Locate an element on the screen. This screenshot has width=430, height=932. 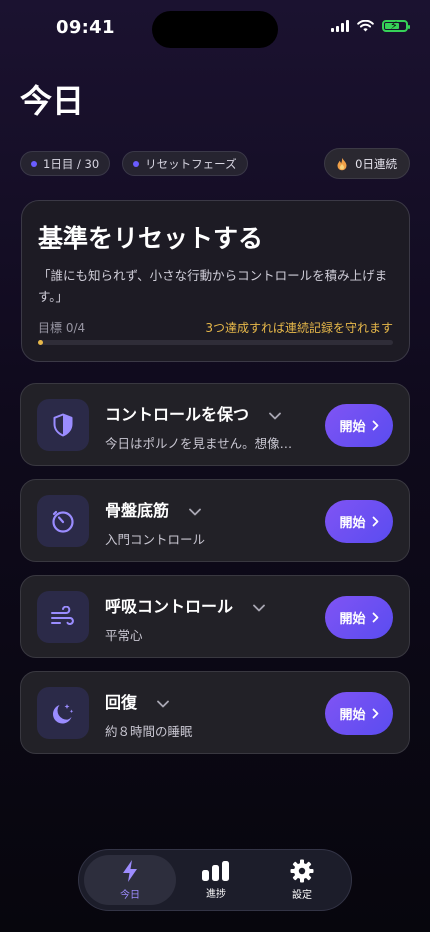
tab-bar: 今日 進捗 設定 is located at coordinates (215, 880).